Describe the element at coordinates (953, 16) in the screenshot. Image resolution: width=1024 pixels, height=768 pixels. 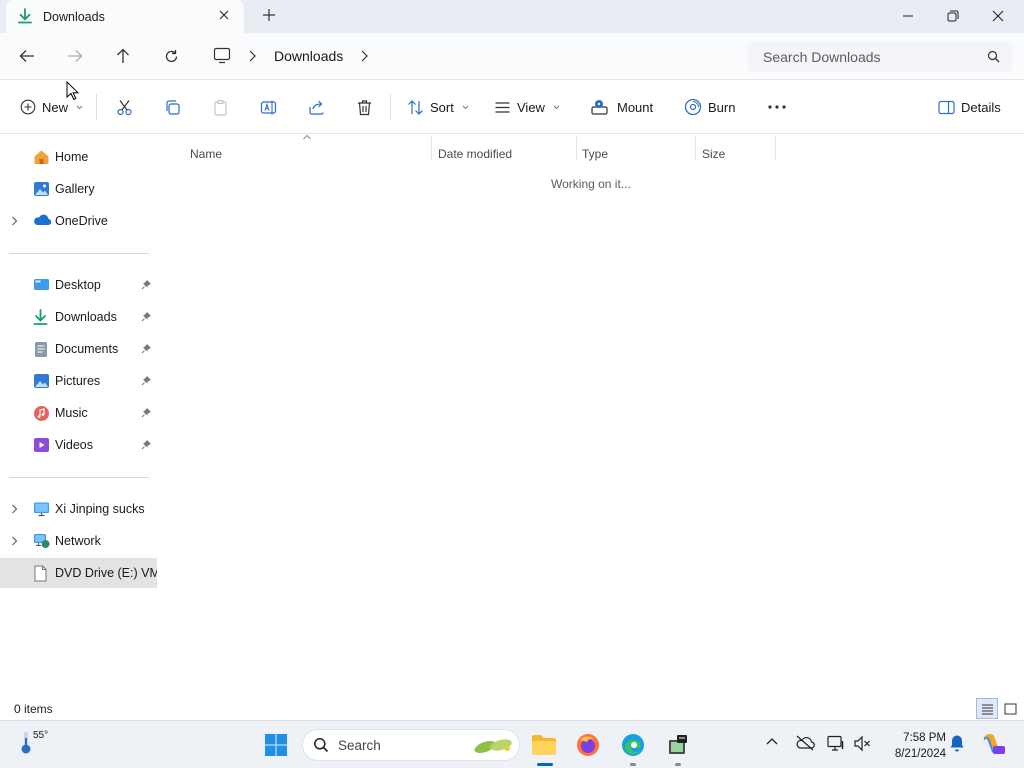
I see `restore-icon` at that location.